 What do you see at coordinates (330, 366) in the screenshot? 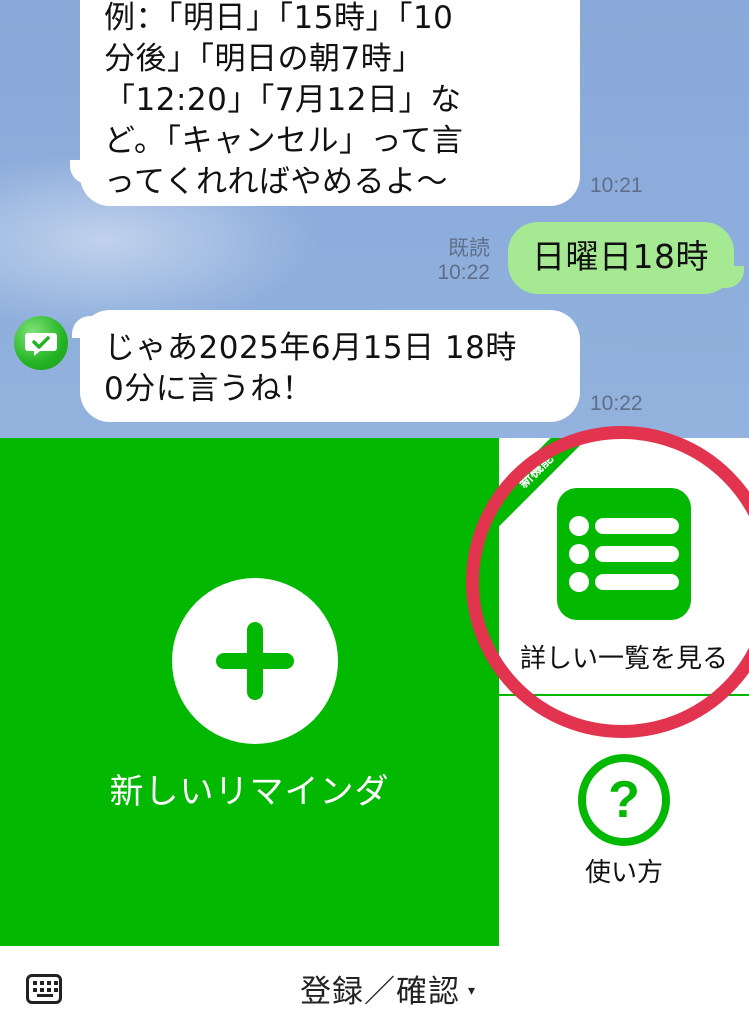
I see `bot-message-bubble: じゃあ2025年6月15日 18時 0分に言うね！` at bounding box center [330, 366].